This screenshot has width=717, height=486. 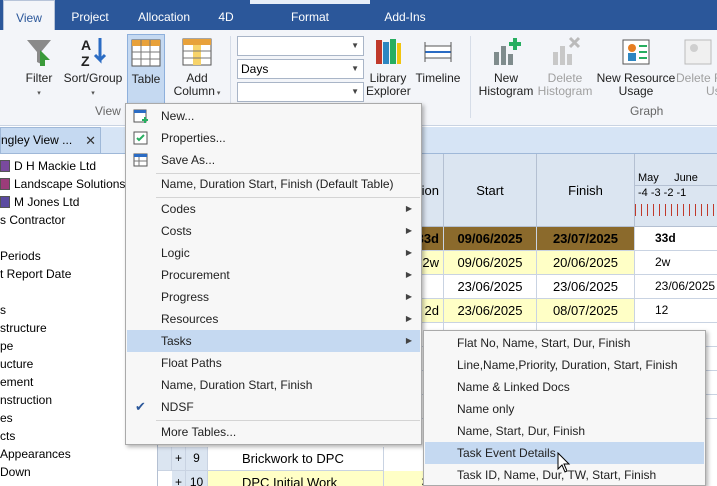 I want to click on close-icon: ✕, so click(x=90, y=140).